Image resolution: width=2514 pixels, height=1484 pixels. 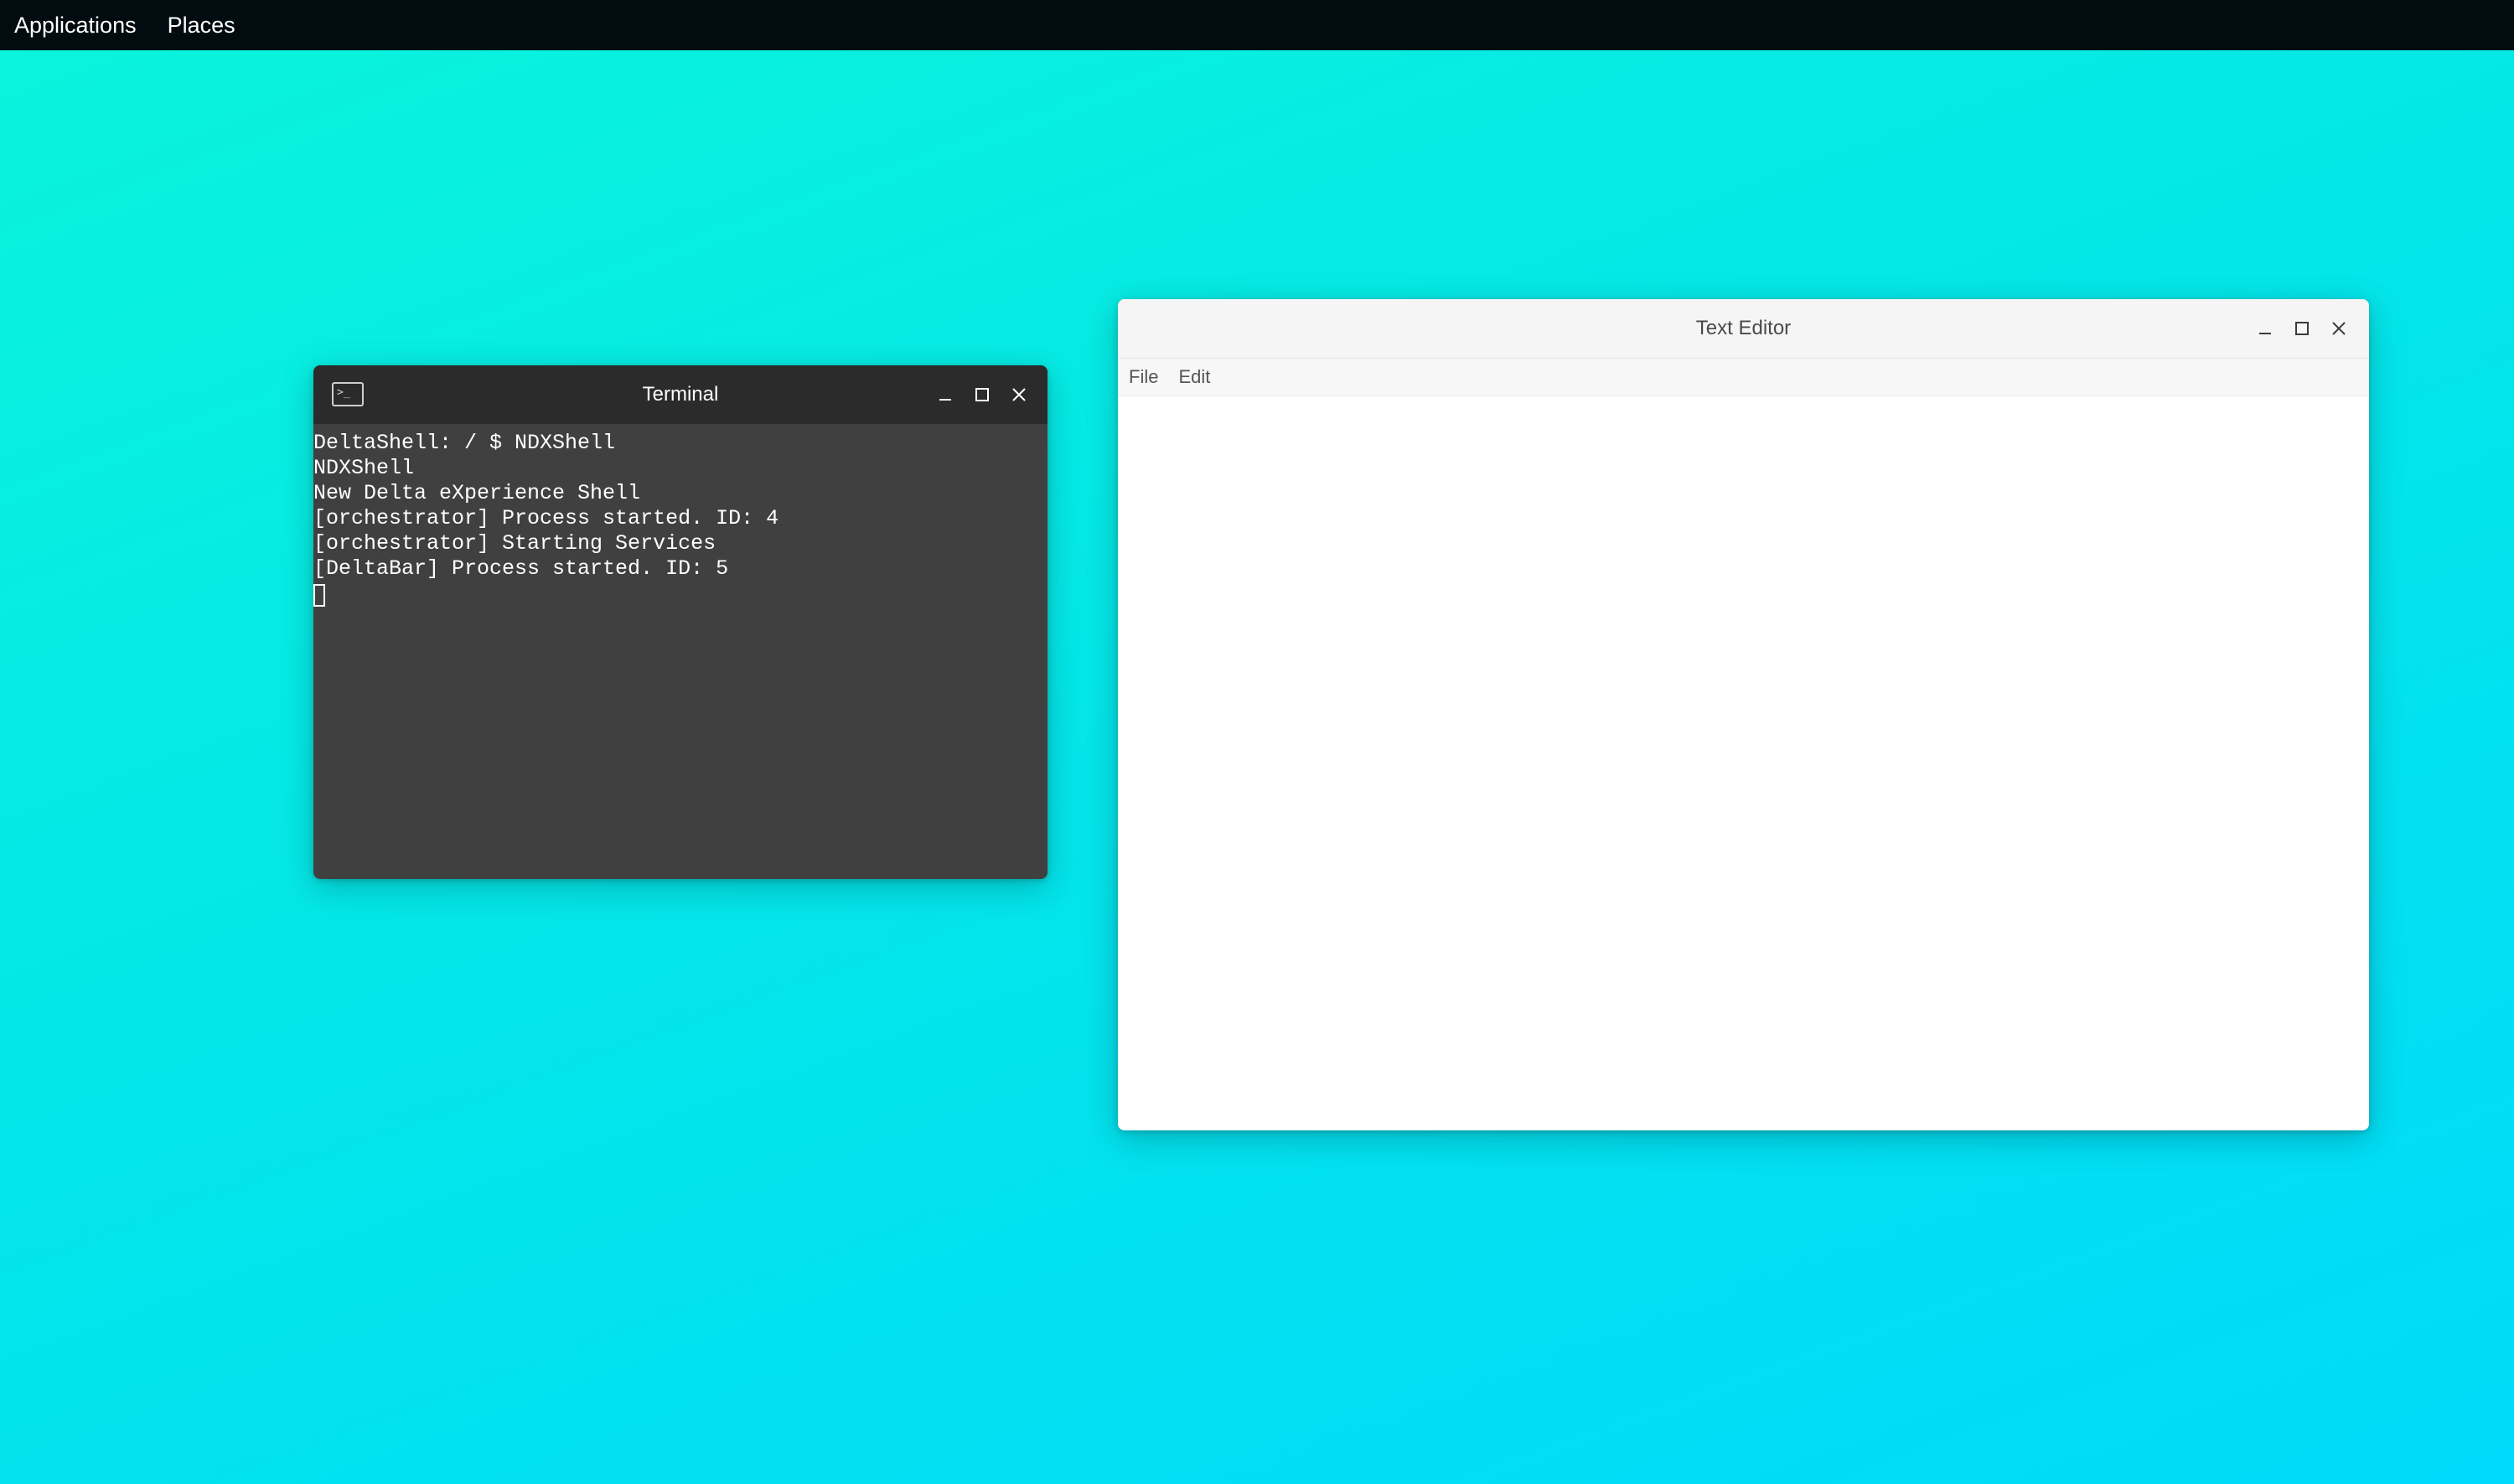 What do you see at coordinates (514, 543) in the screenshot?
I see `terminal-line: [orchestrator] Starting Services` at bounding box center [514, 543].